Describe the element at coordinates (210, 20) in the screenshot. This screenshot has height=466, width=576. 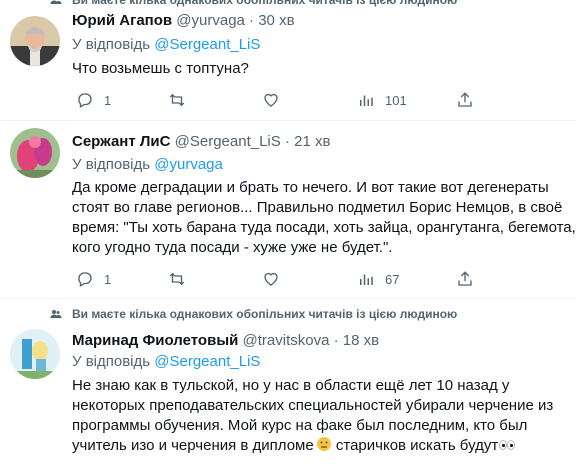
I see `user-handle: @yurvaga` at that location.